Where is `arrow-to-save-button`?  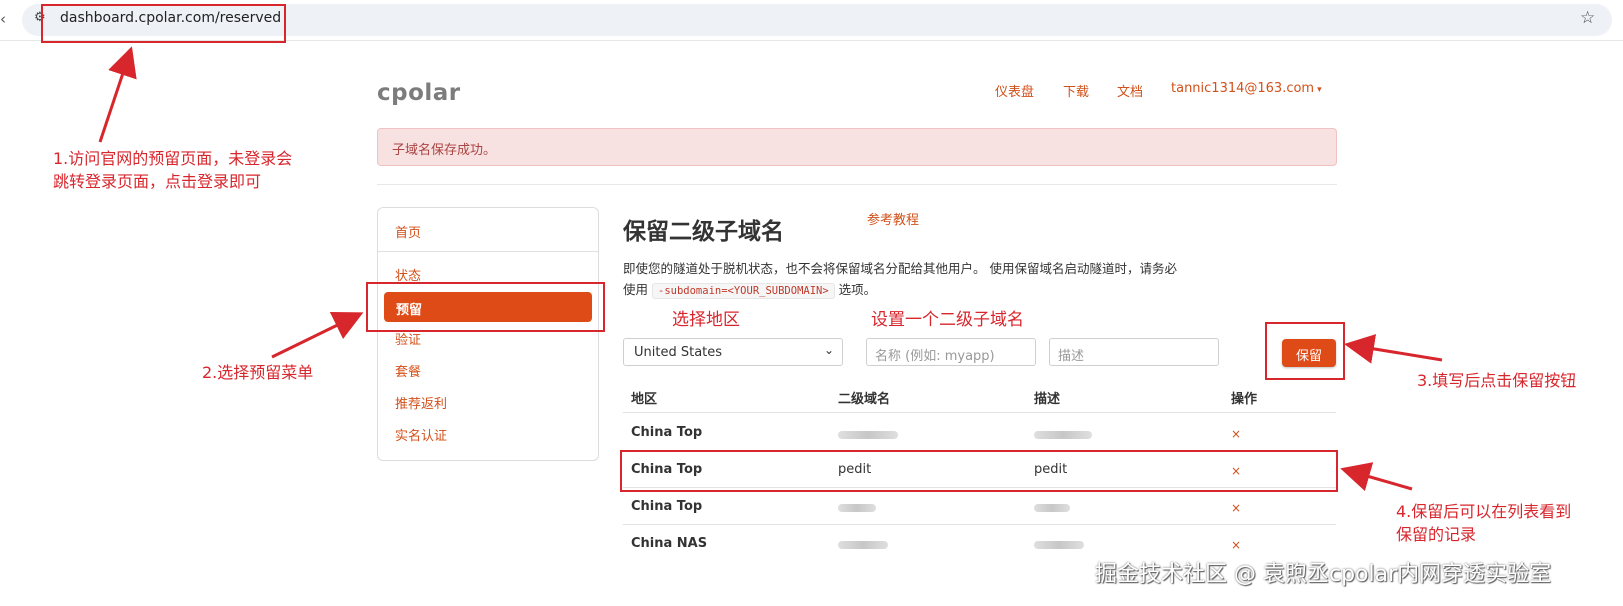 arrow-to-save-button is located at coordinates (1393, 349).